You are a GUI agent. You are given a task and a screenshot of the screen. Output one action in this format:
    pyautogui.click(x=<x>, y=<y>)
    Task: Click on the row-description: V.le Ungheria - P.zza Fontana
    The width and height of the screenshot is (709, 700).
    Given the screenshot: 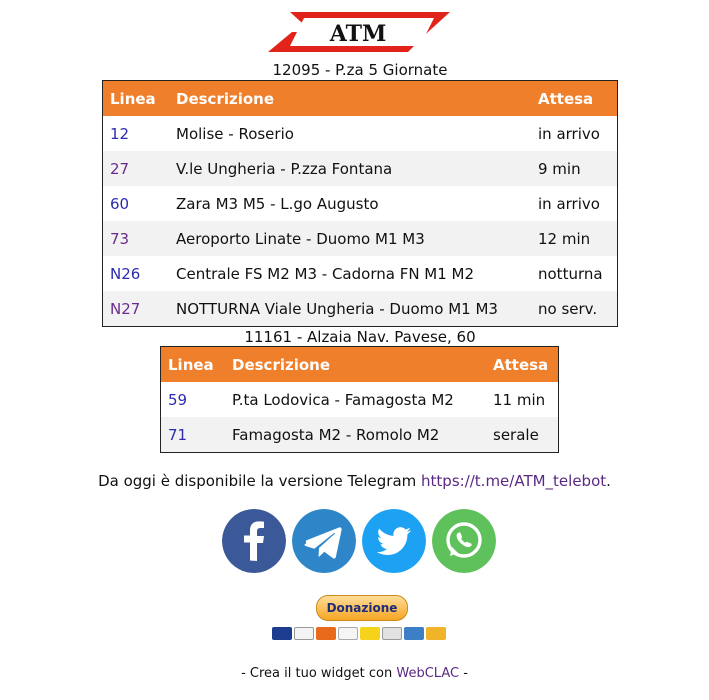 What is the action you would take?
    pyautogui.click(x=350, y=168)
    